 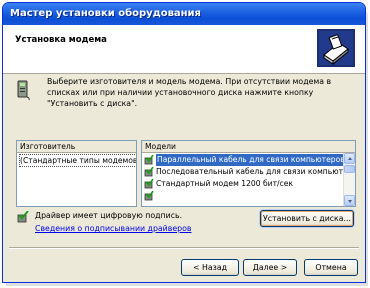 What do you see at coordinates (331, 267) in the screenshot?
I see `cancel-button: Отмена` at bounding box center [331, 267].